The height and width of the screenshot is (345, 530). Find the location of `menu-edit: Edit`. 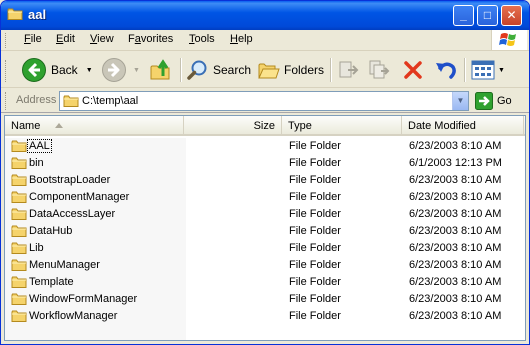

menu-edit: Edit is located at coordinates (65, 39).